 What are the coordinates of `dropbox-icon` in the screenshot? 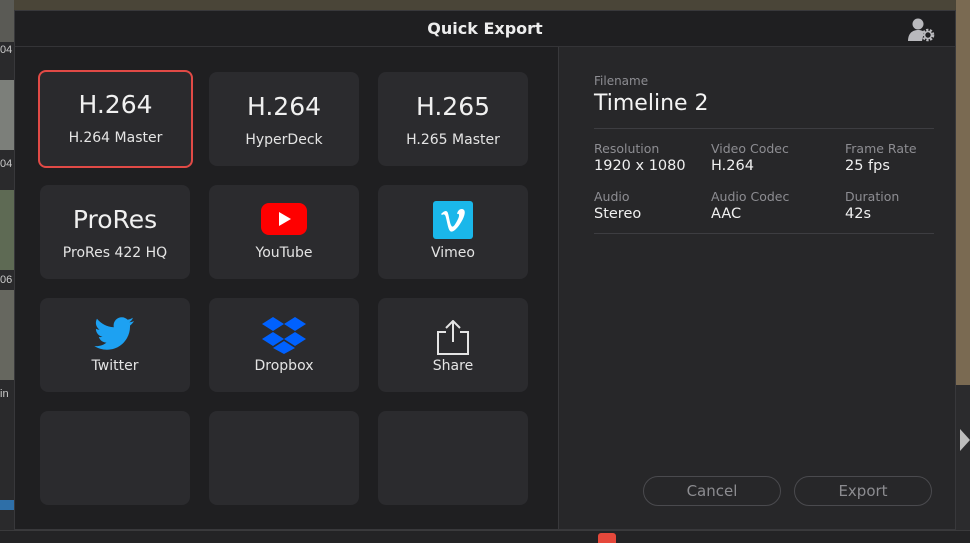 It's located at (284, 335).